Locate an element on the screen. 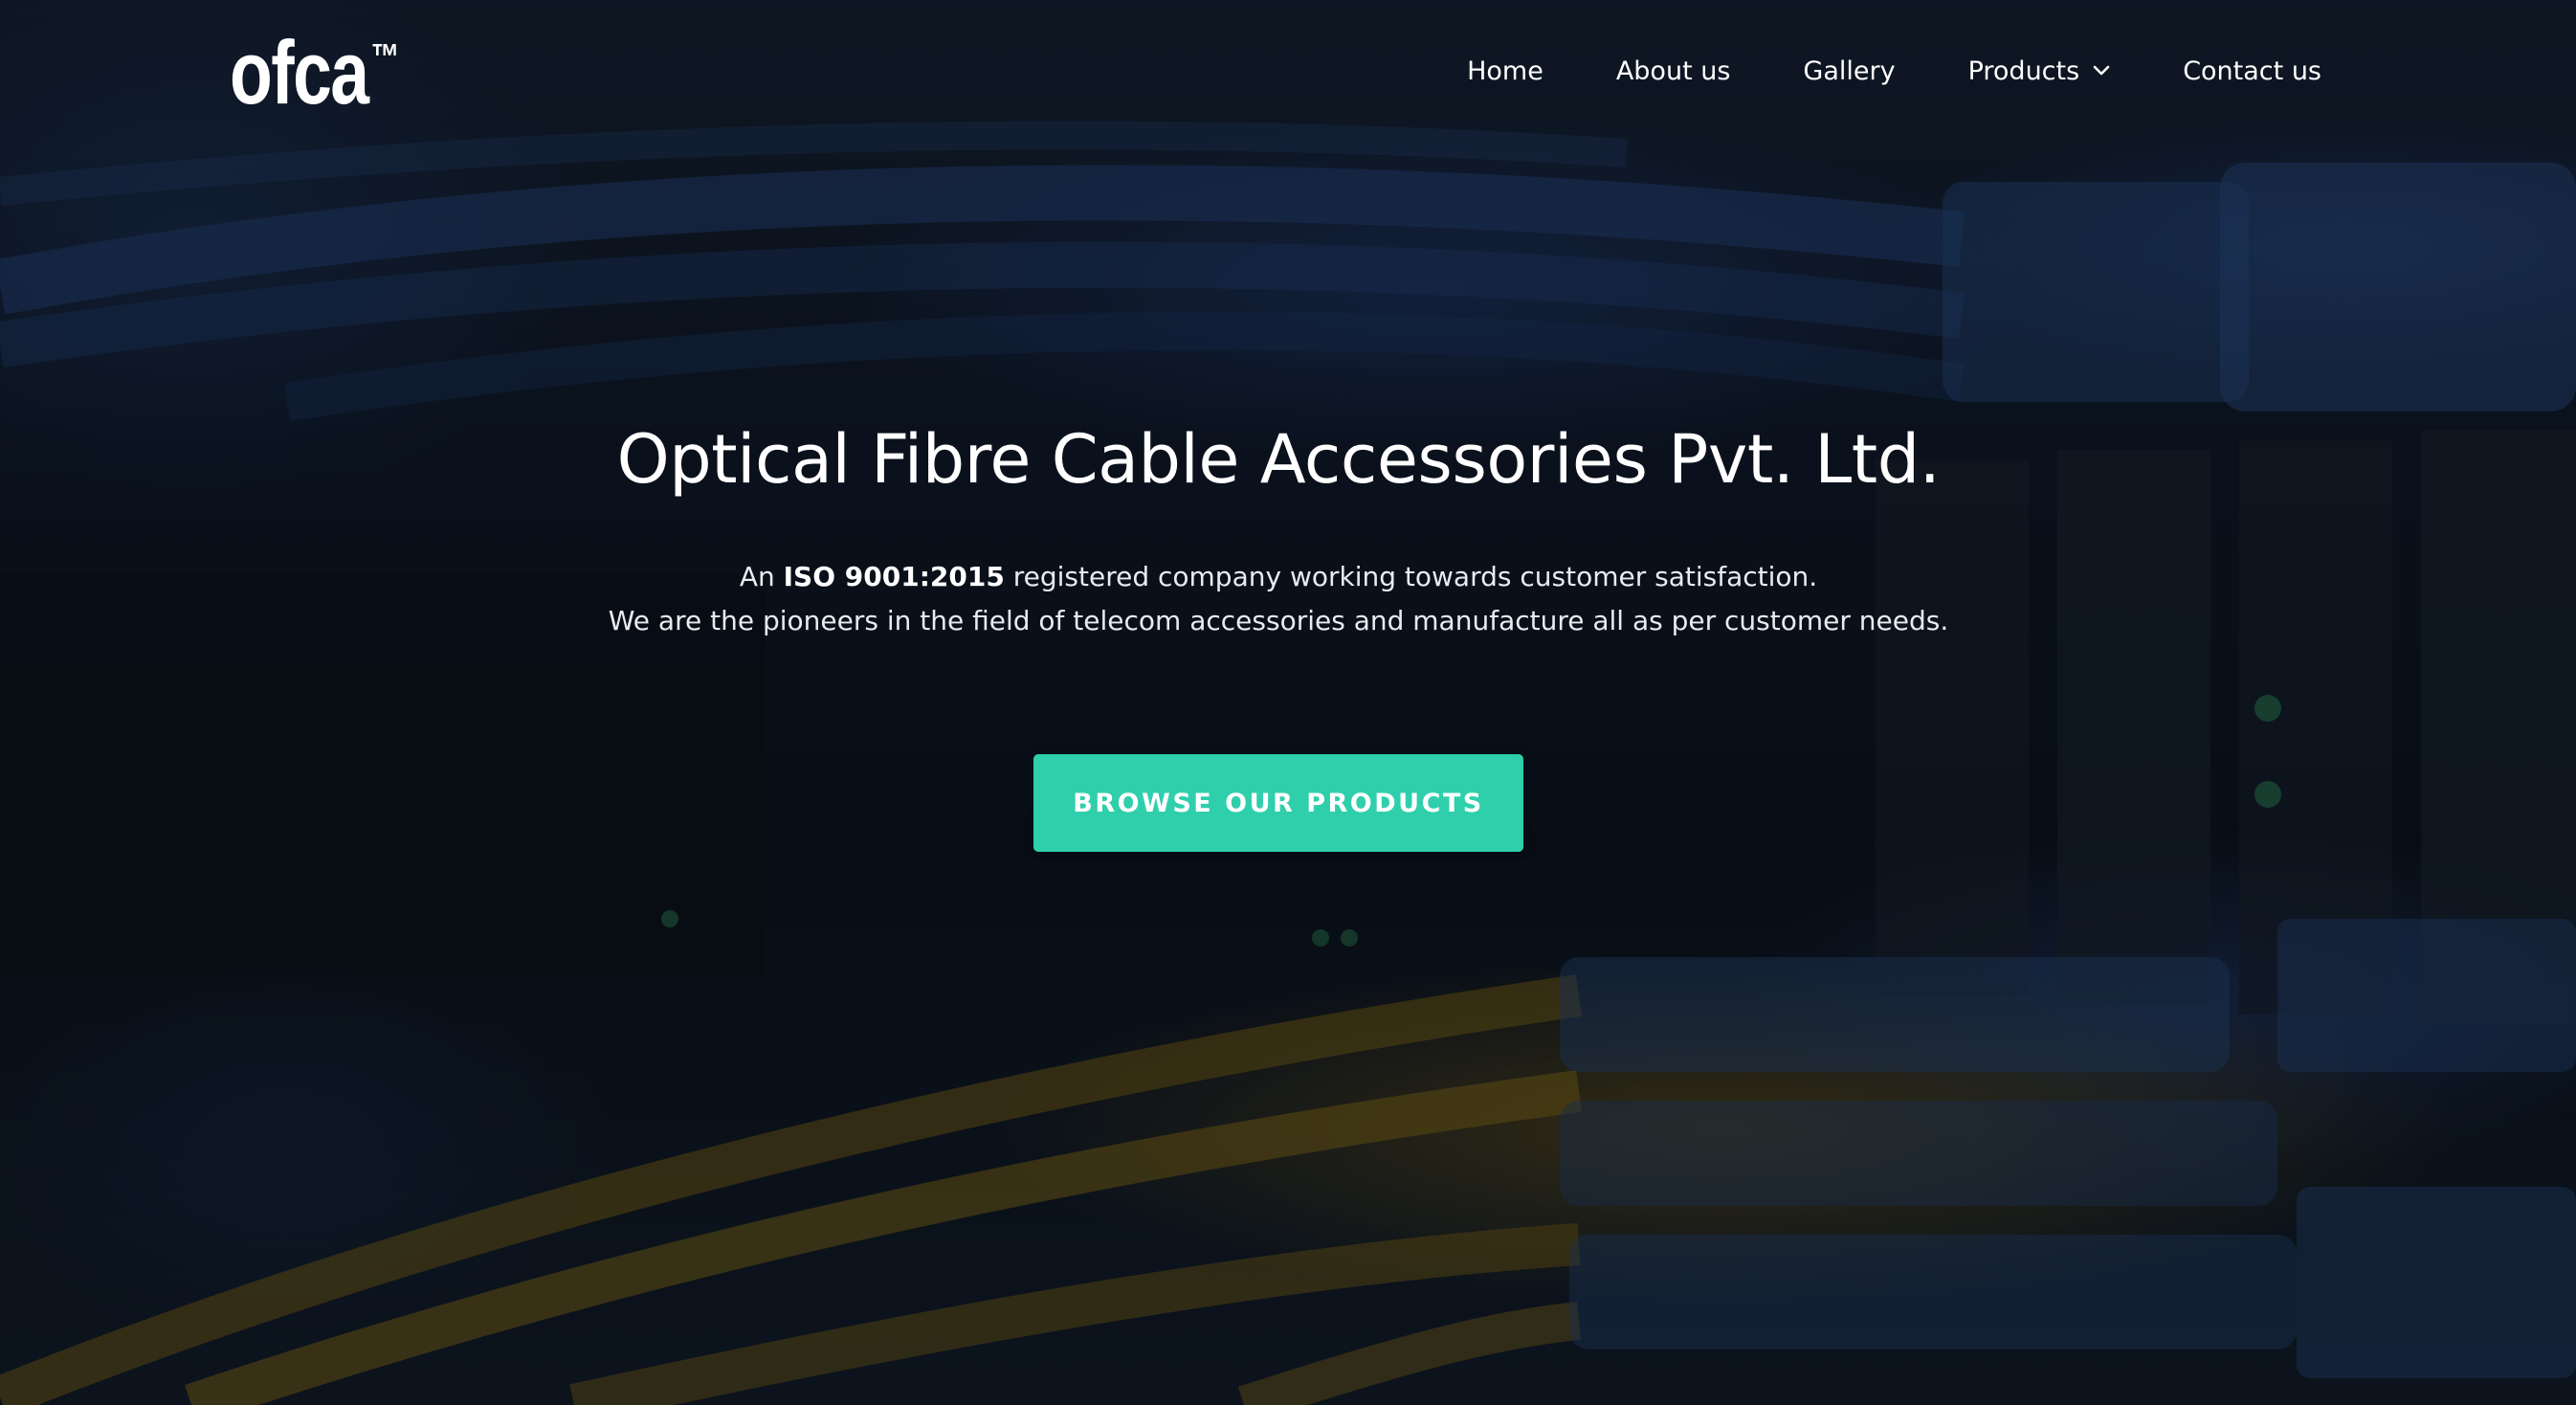  nav-products-dropdown: Products is located at coordinates (2039, 71).